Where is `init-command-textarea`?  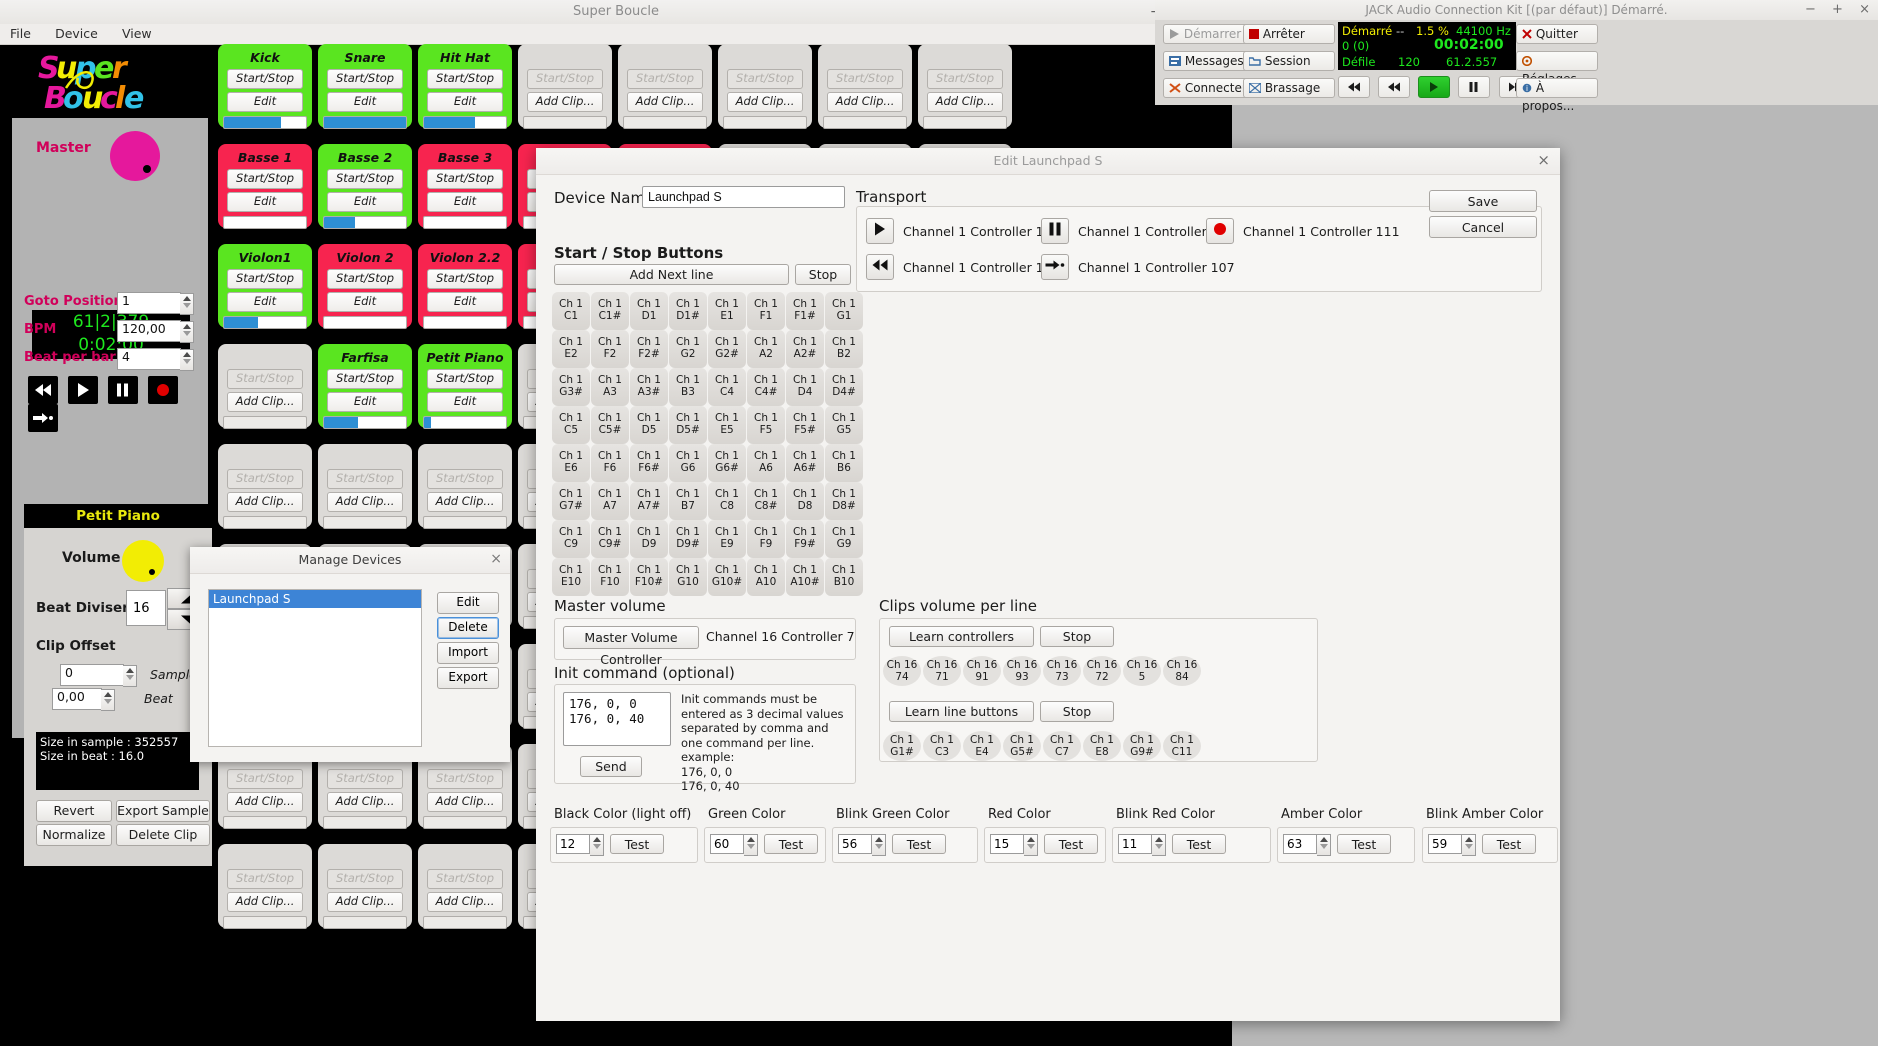
init-command-textarea is located at coordinates (617, 719).